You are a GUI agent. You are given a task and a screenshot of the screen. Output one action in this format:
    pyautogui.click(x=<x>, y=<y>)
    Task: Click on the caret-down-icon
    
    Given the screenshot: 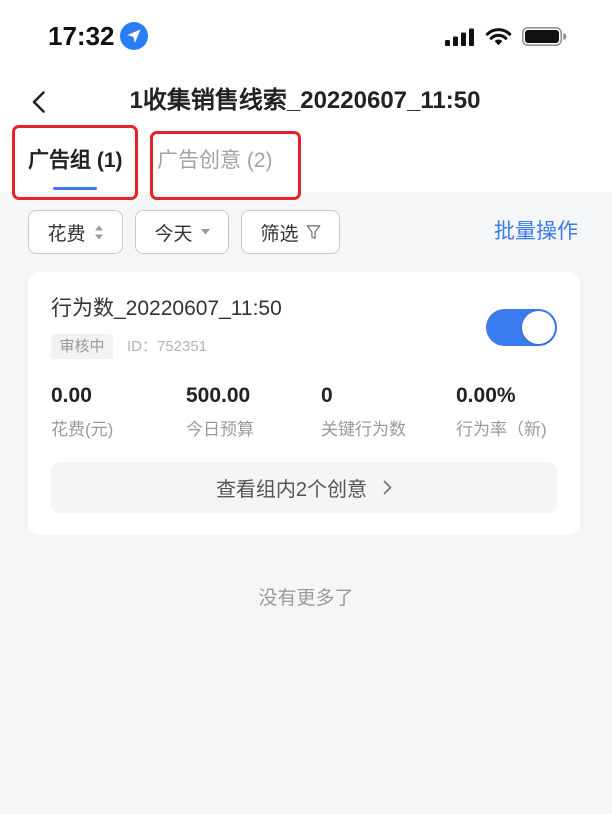 What is the action you would take?
    pyautogui.click(x=205, y=232)
    